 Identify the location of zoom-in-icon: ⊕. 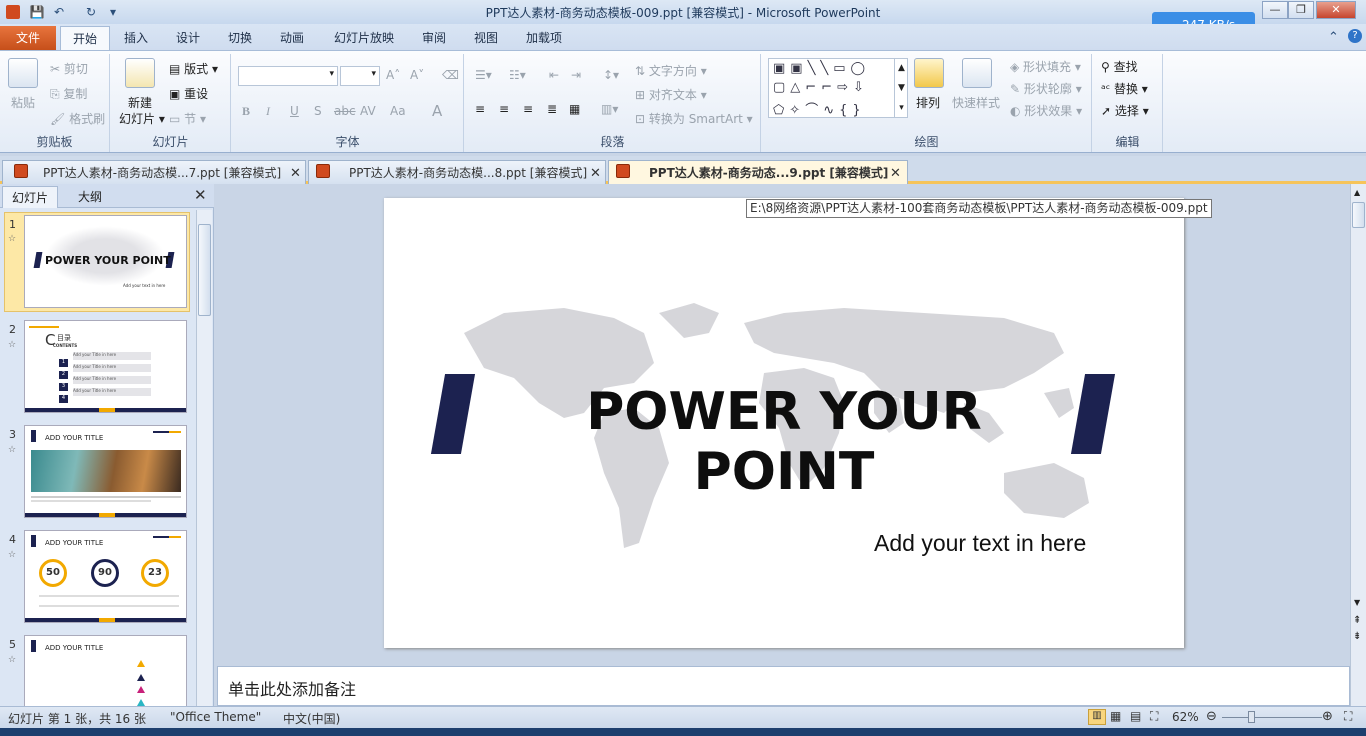
(1327, 716).